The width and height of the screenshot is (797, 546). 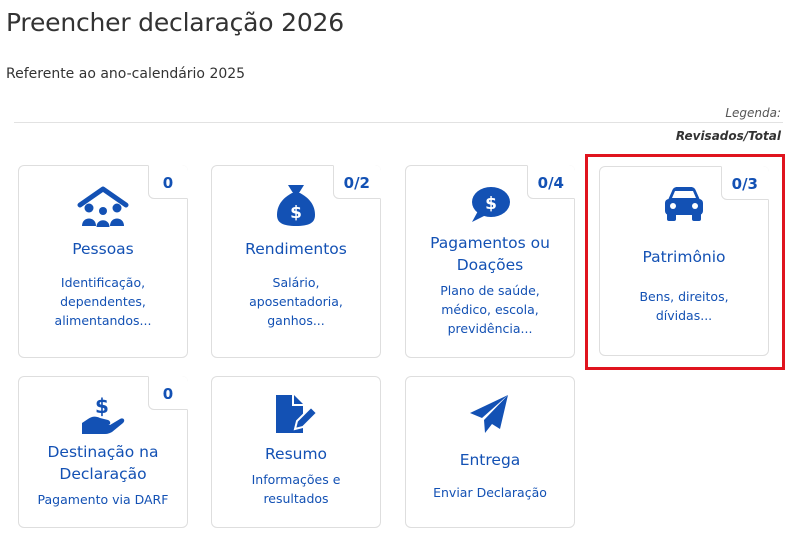 I want to click on status-badge: 0/4, so click(x=550, y=182).